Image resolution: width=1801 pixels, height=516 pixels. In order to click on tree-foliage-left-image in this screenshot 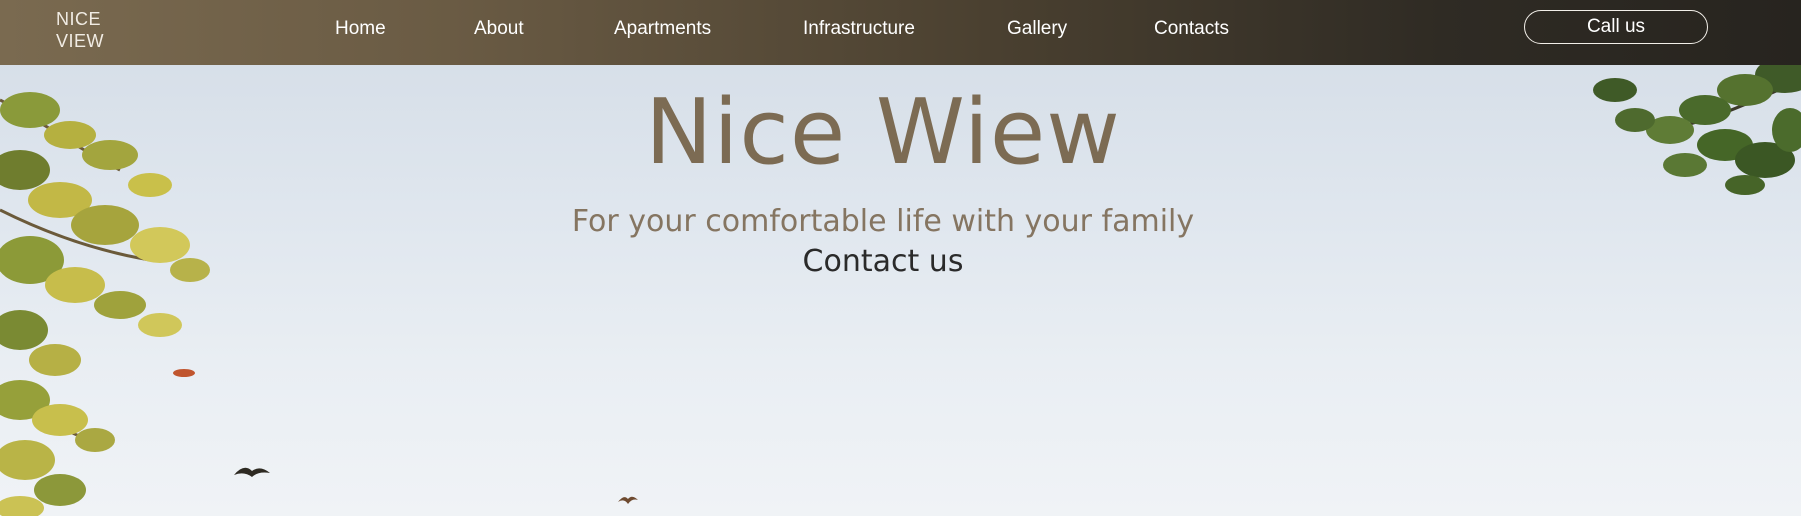, I will do `click(105, 304)`.